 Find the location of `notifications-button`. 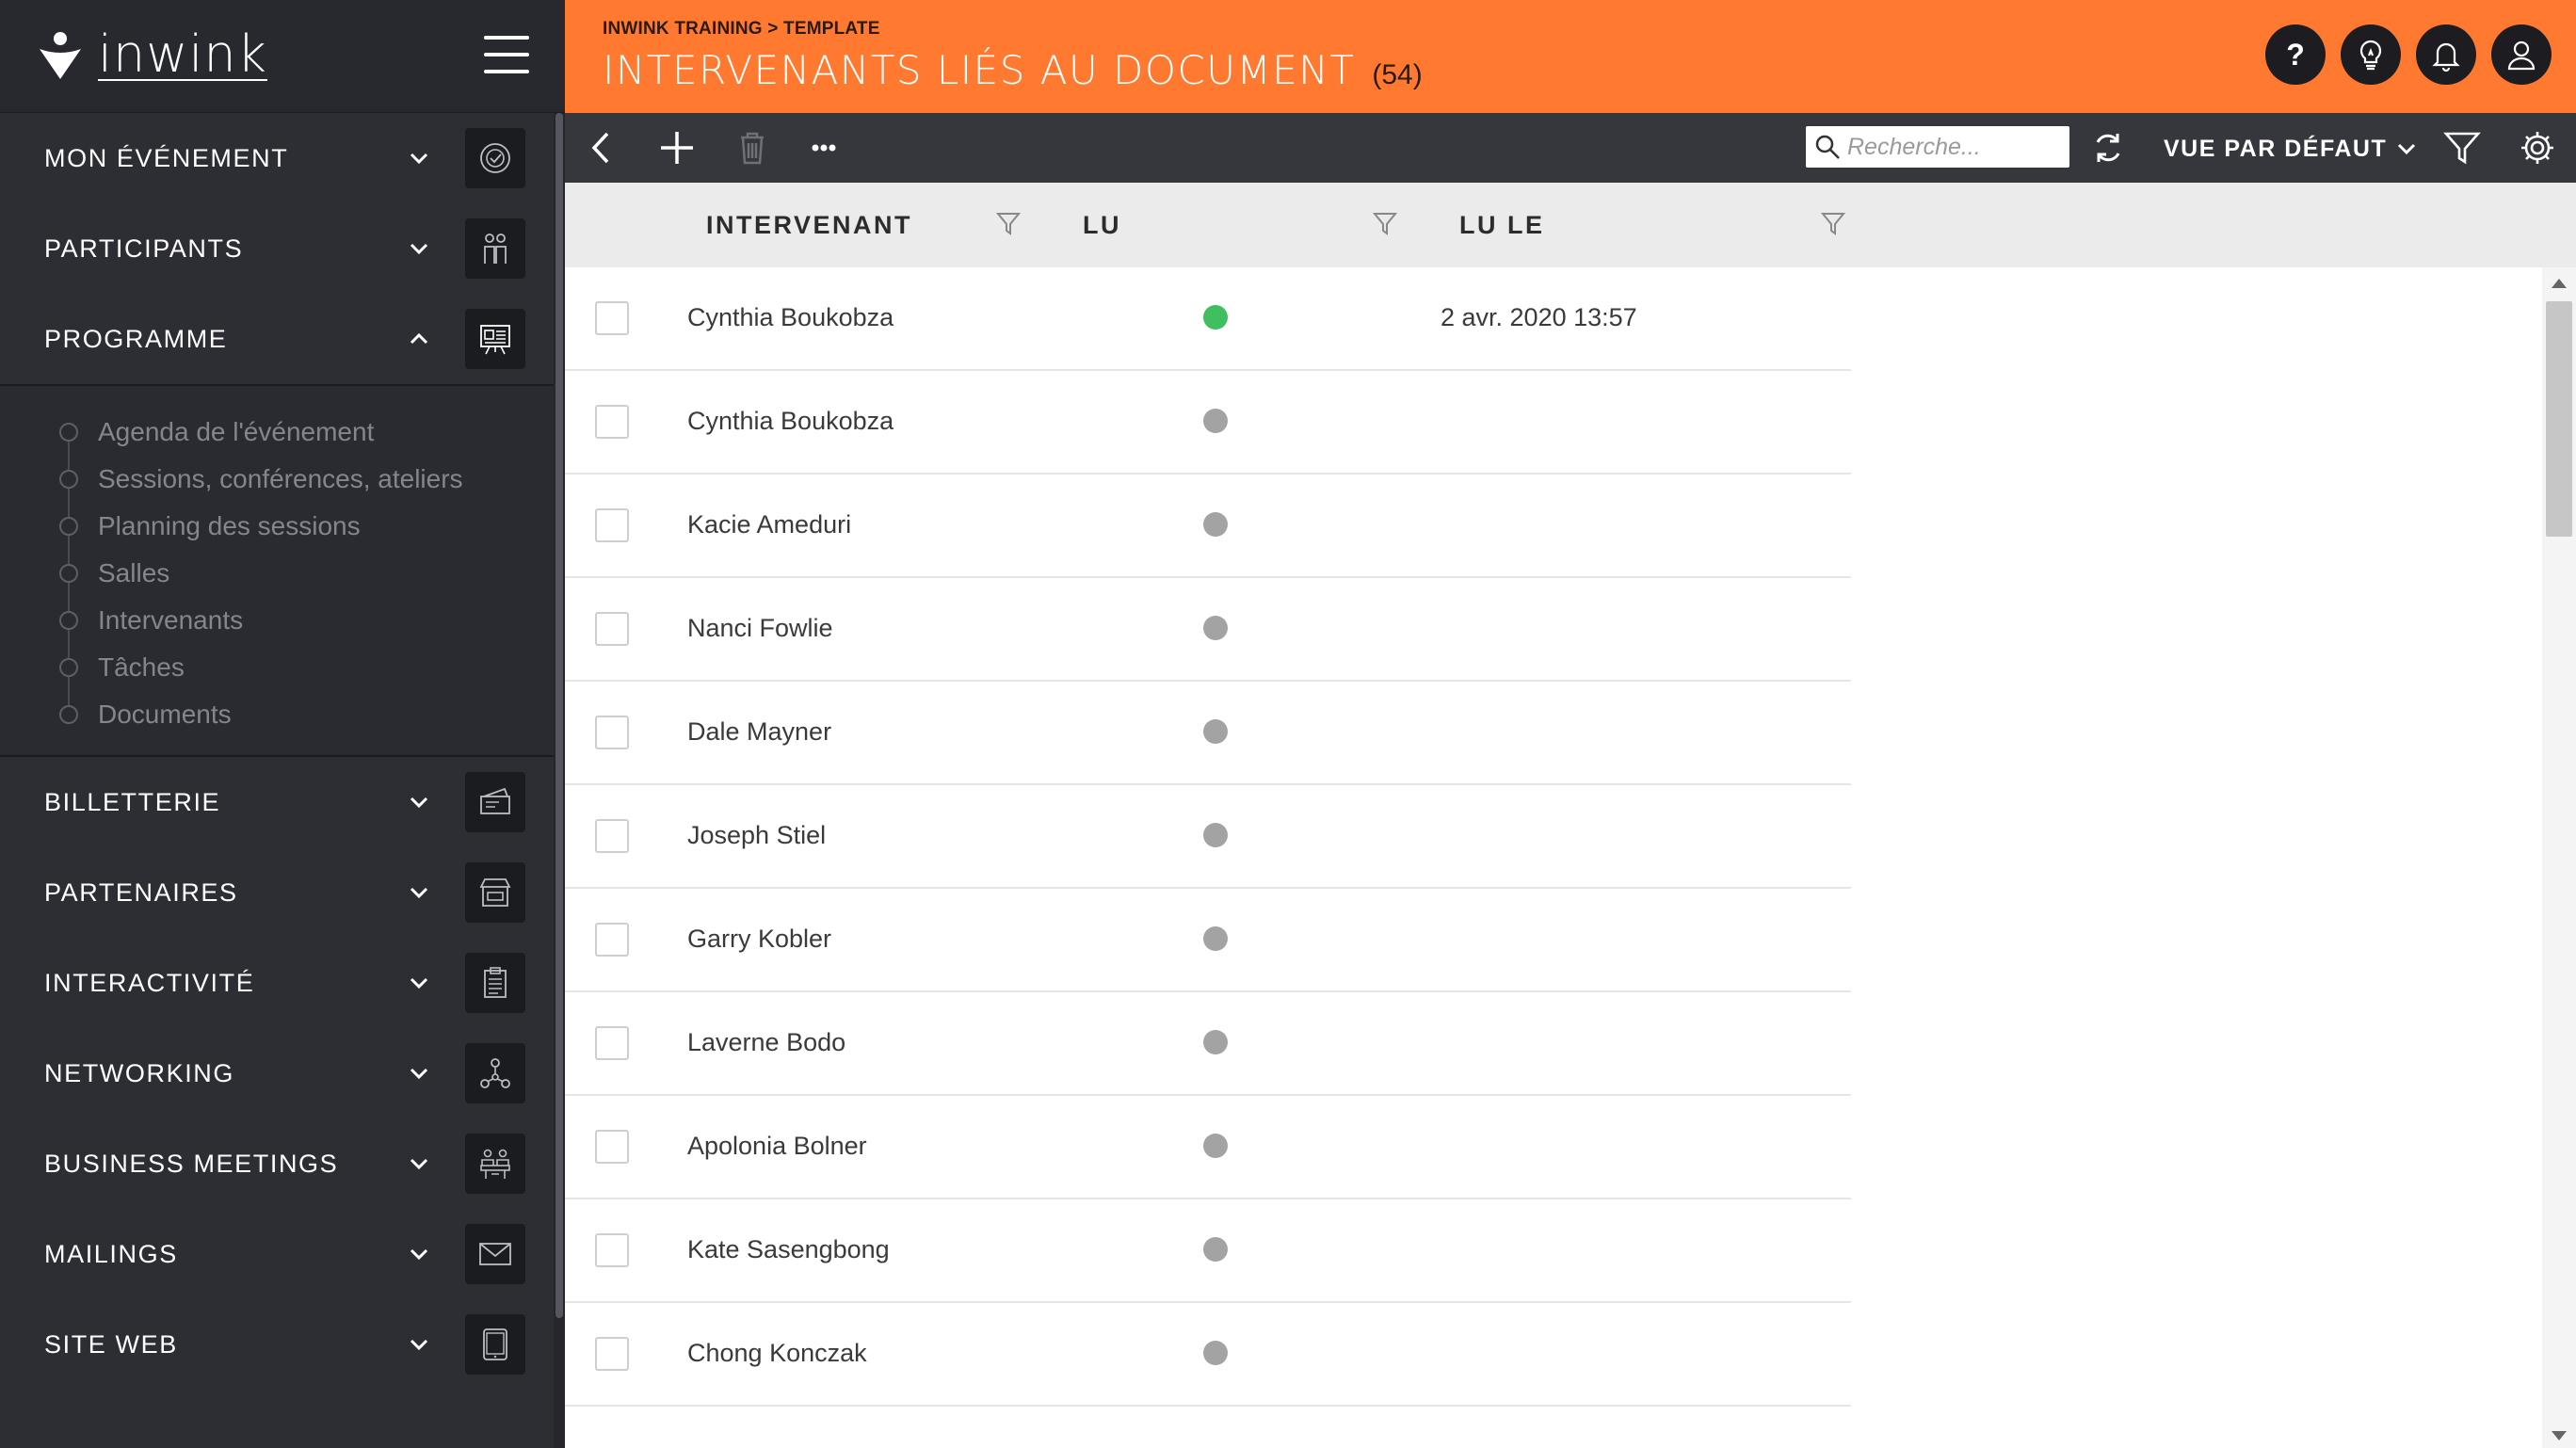

notifications-button is located at coordinates (2446, 54).